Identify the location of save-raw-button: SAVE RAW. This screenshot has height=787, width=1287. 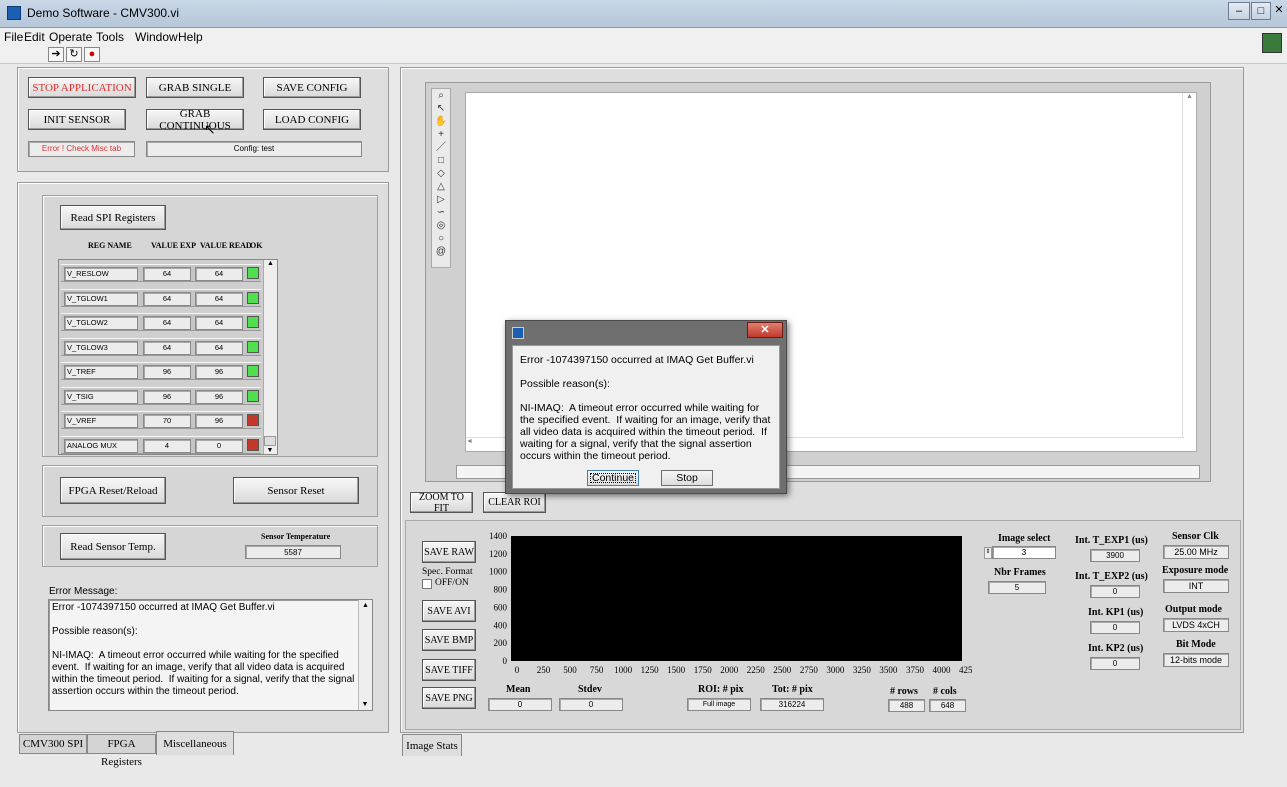
(449, 552).